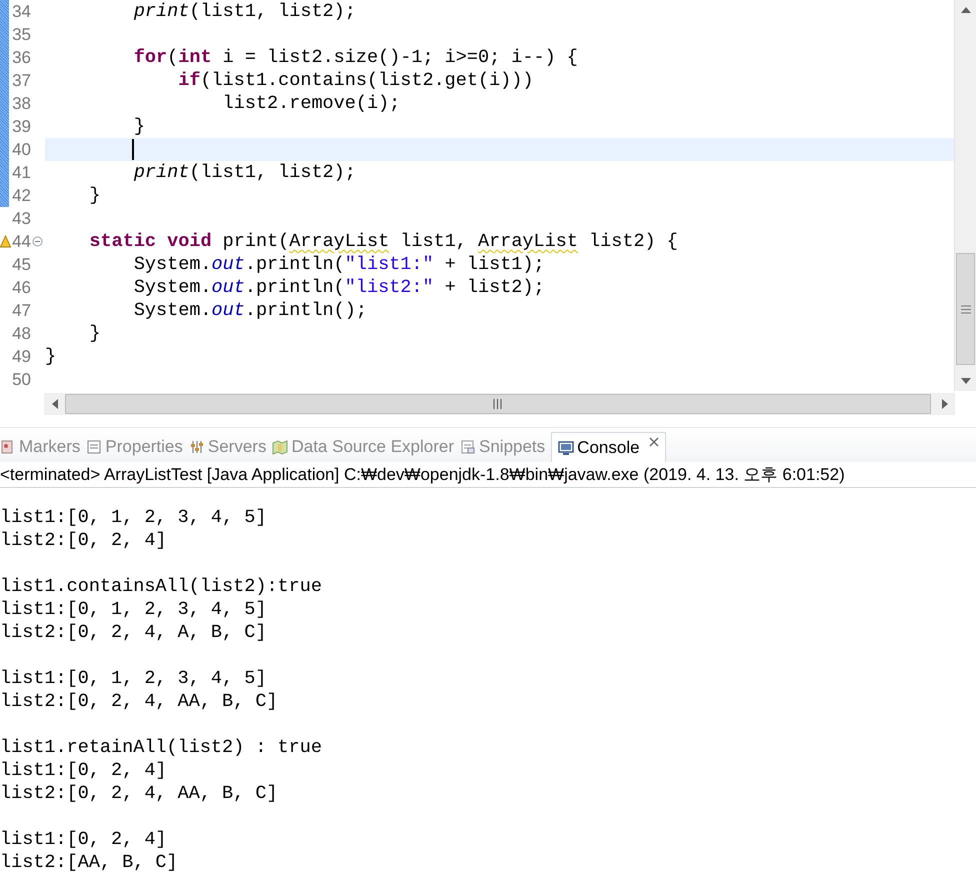 The width and height of the screenshot is (976, 872). Describe the element at coordinates (137, 447) in the screenshot. I see `view-tab: Properties` at that location.